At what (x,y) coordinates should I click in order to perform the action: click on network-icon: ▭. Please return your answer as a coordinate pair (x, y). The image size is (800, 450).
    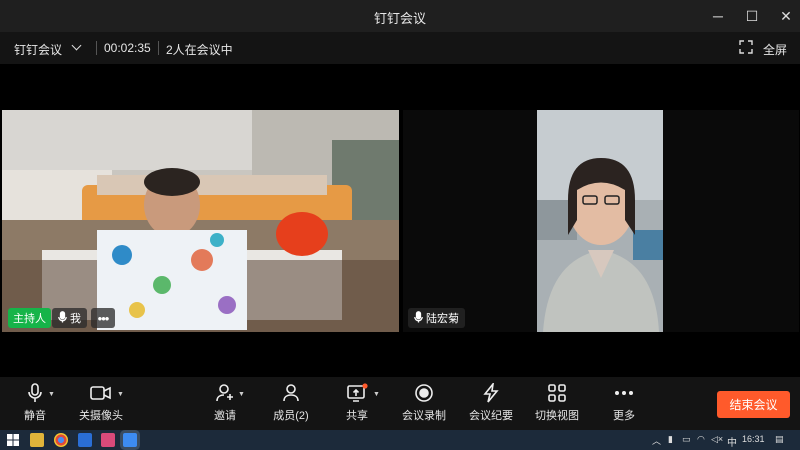
    Looking at the image, I should click on (686, 439).